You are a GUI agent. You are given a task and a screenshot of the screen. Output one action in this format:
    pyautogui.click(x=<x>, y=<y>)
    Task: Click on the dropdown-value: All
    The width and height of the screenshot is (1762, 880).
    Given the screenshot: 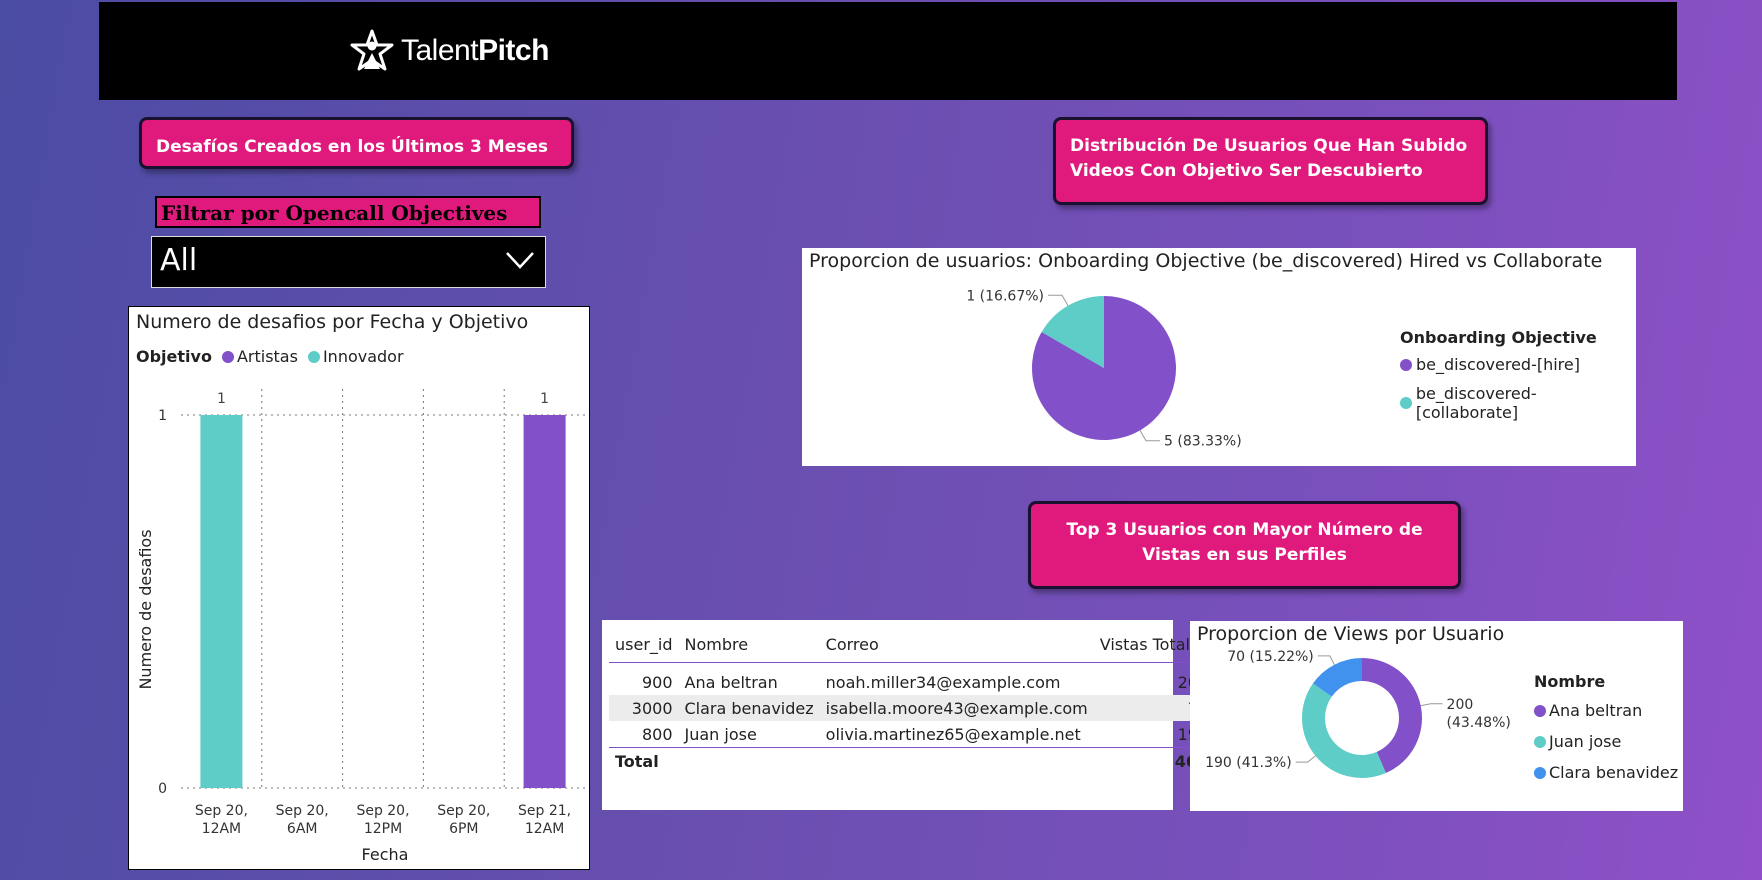 What is the action you would take?
    pyautogui.click(x=179, y=260)
    